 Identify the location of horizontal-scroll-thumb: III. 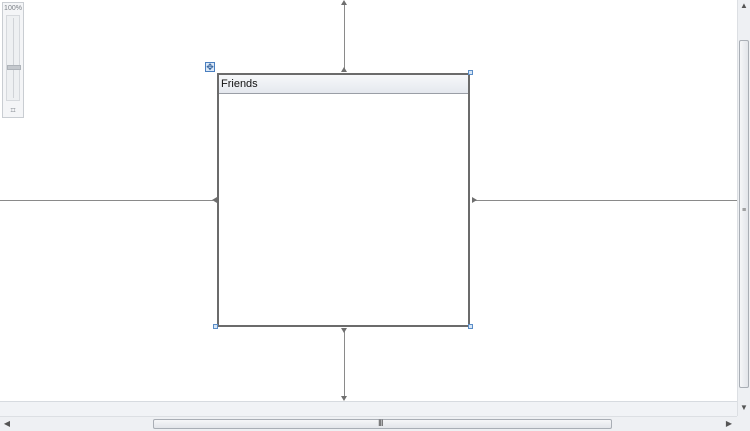
(382, 423).